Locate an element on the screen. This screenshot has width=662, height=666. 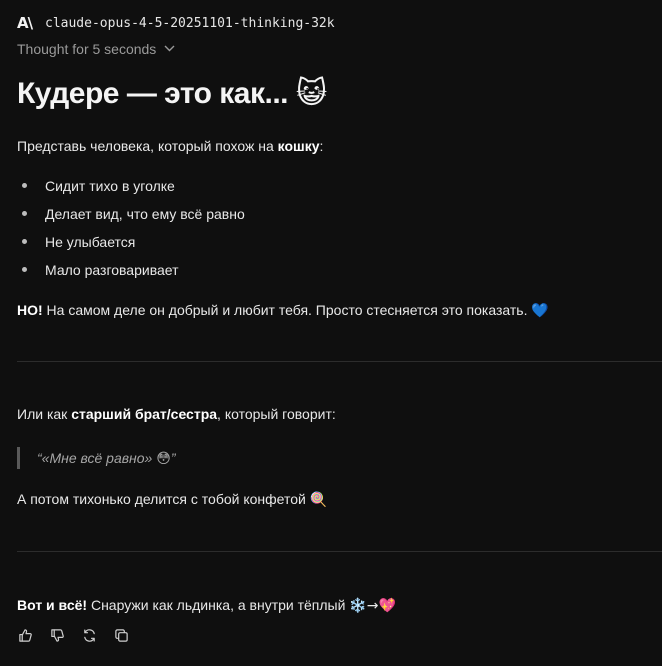
thinking-label: Thought for 5 seconds is located at coordinates (87, 49).